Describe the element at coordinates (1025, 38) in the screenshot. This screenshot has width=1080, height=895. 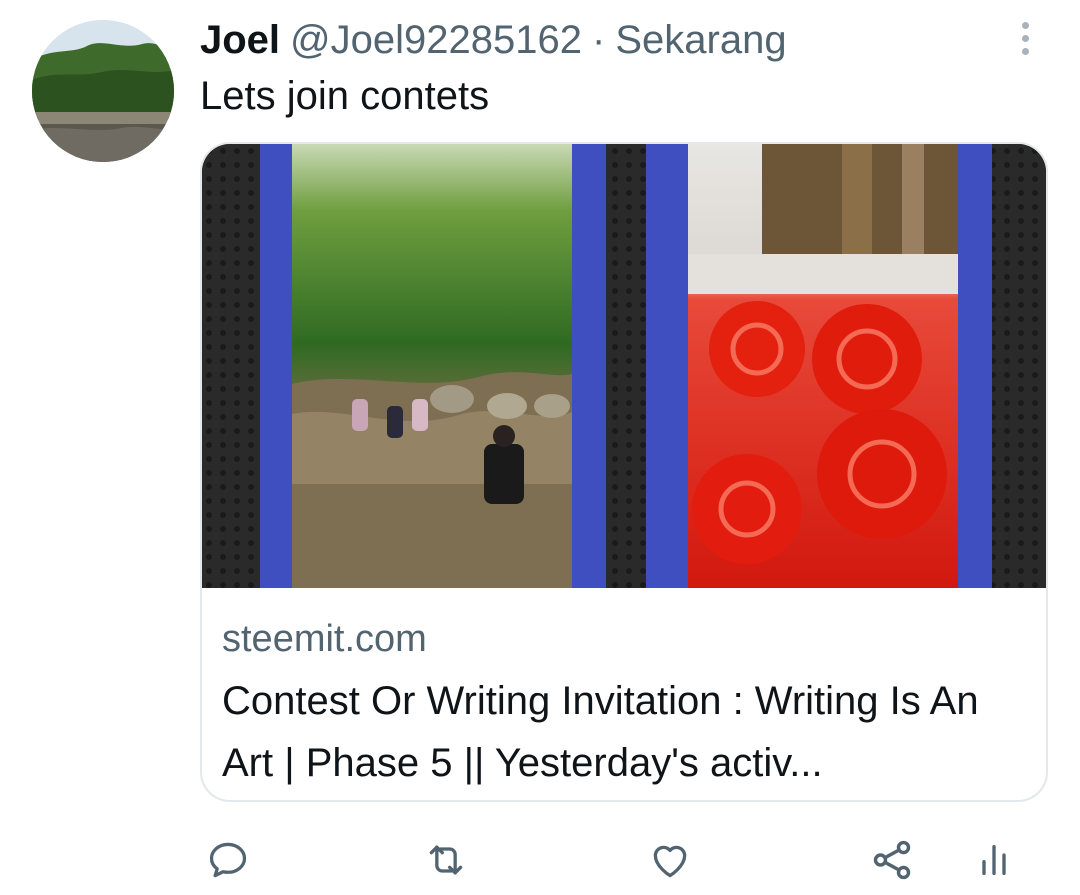
I see `more-vertical-icon` at that location.